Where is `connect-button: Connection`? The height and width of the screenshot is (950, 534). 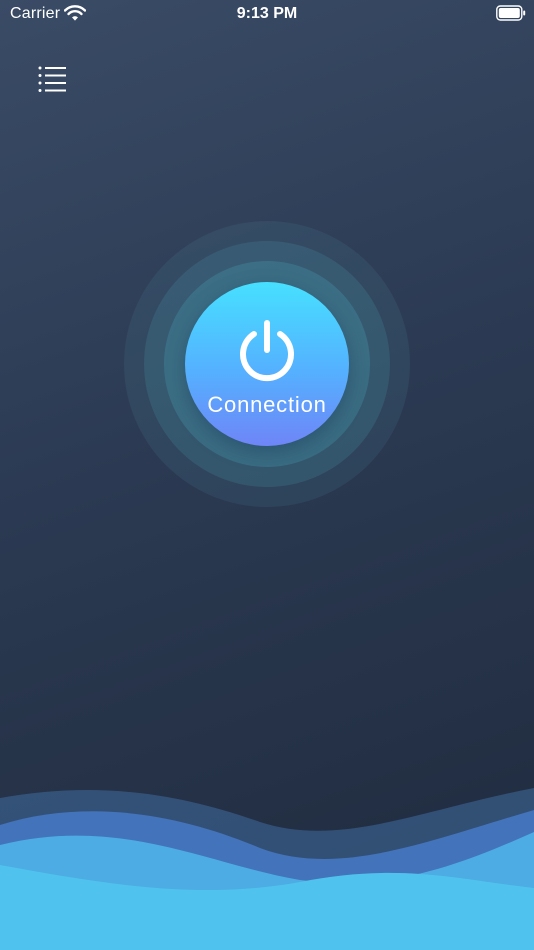 connect-button: Connection is located at coordinates (267, 364).